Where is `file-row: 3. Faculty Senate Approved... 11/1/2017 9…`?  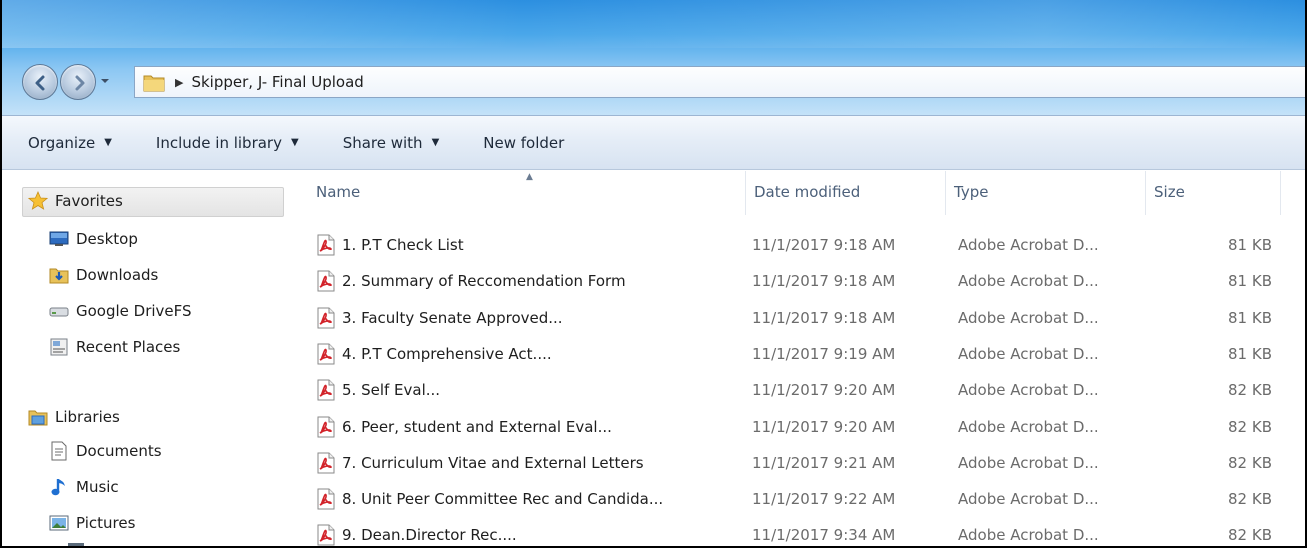 file-row: 3. Faculty Senate Approved... 11/1/2017 9… is located at coordinates (797, 318).